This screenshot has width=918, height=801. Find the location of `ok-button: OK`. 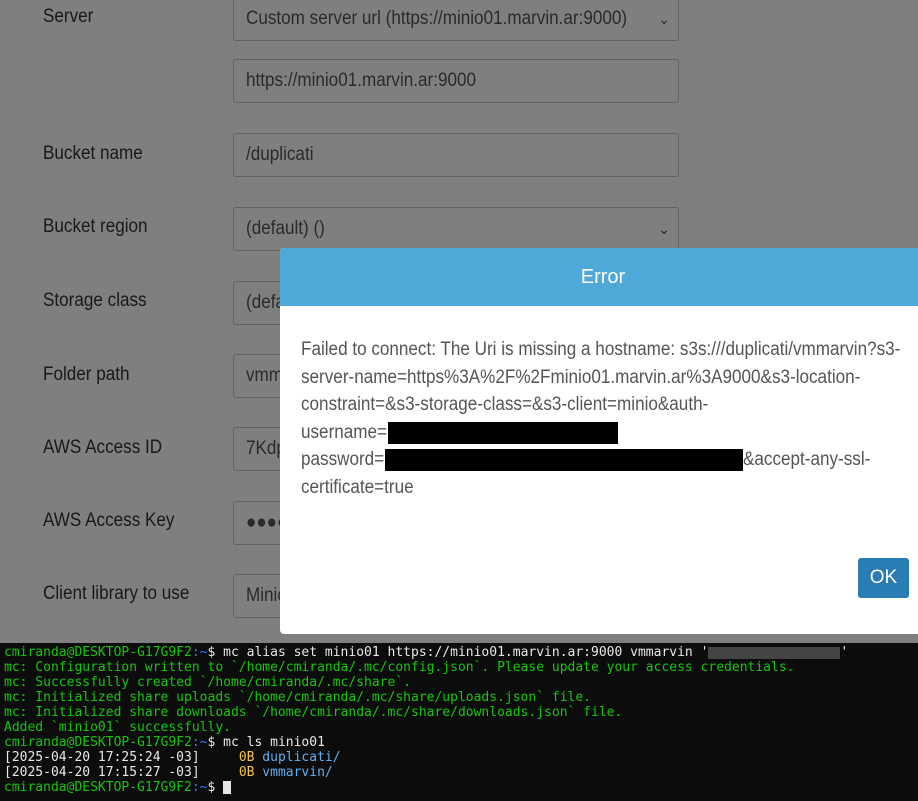

ok-button: OK is located at coordinates (883, 578).